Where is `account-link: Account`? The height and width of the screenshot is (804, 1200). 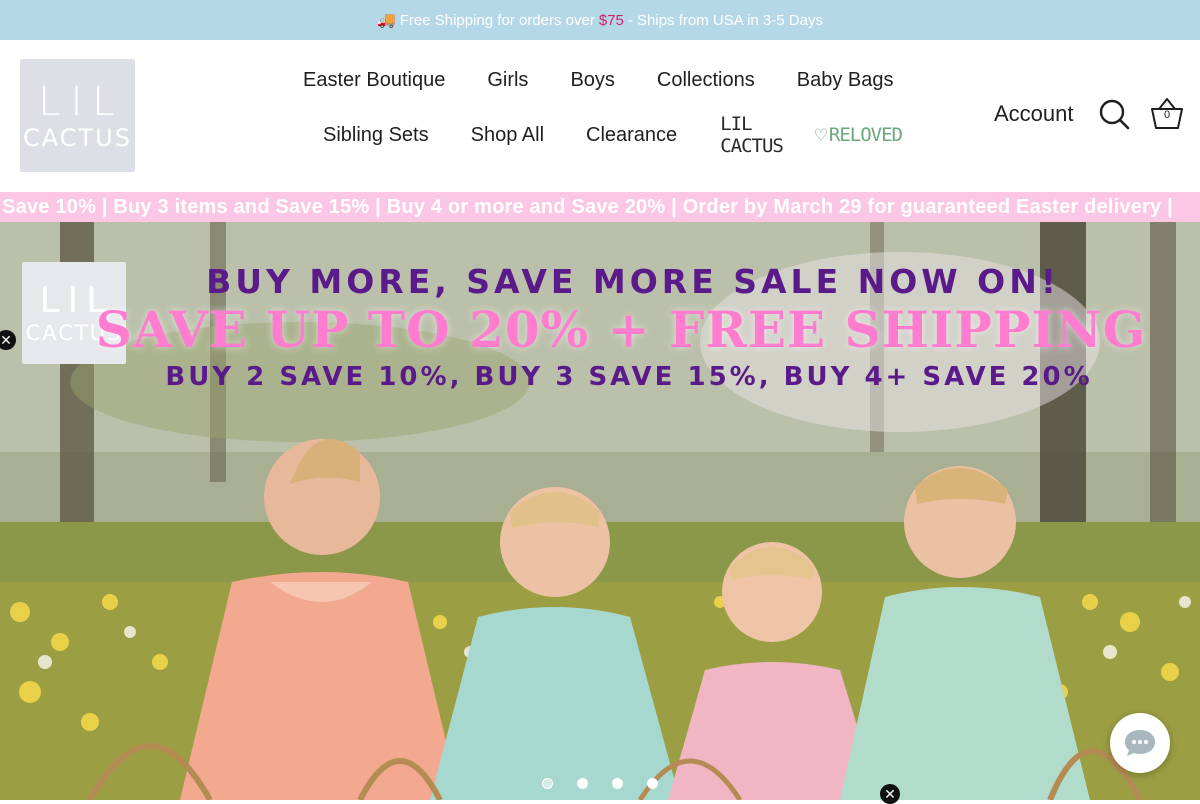
account-link: Account is located at coordinates (1034, 114).